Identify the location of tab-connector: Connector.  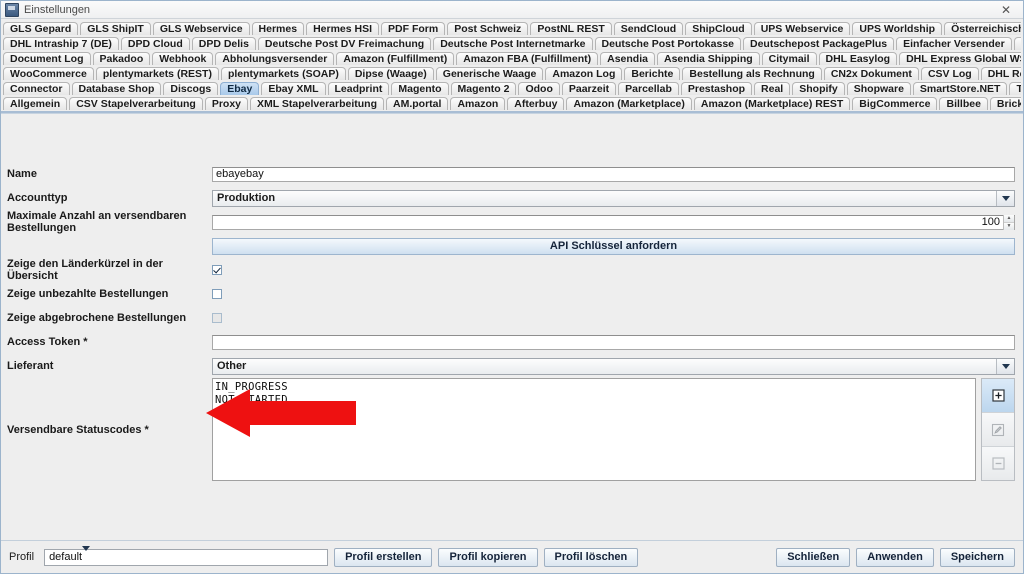
(36, 88).